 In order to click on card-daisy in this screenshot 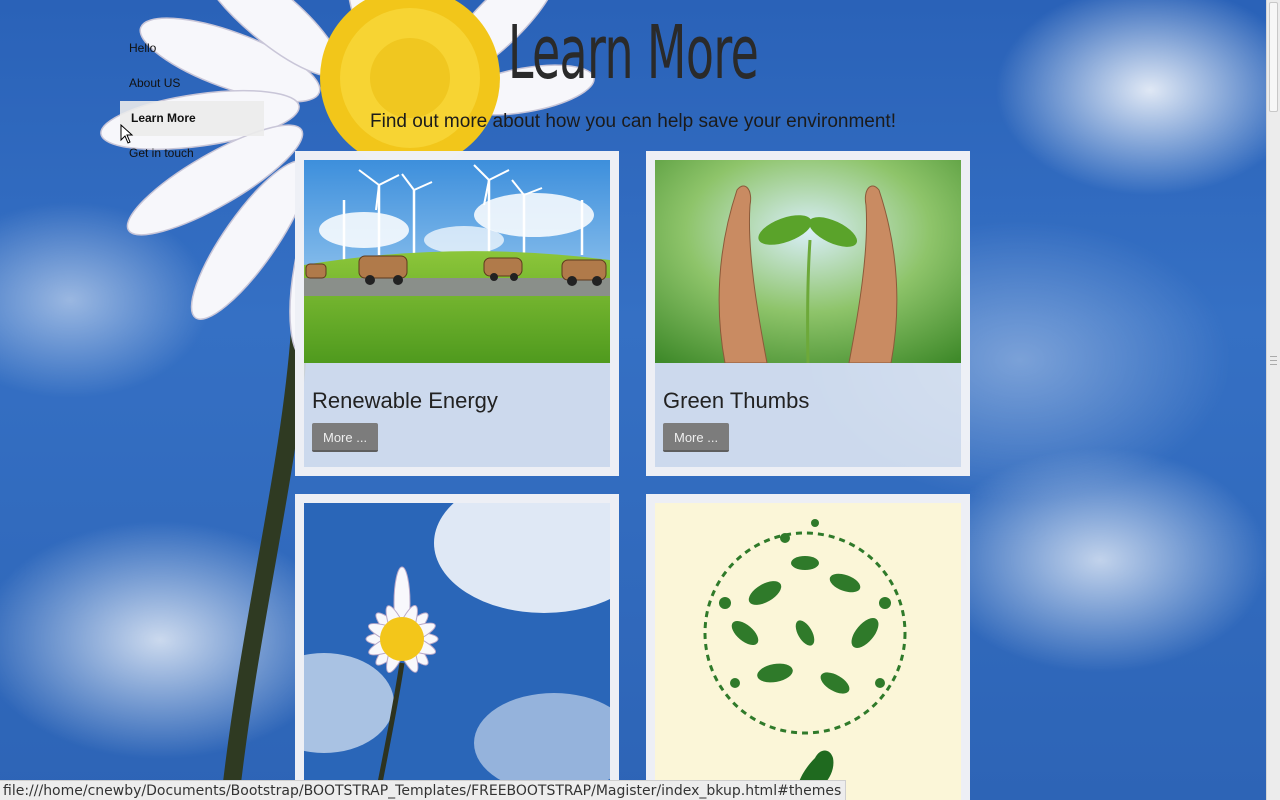, I will do `click(457, 647)`.